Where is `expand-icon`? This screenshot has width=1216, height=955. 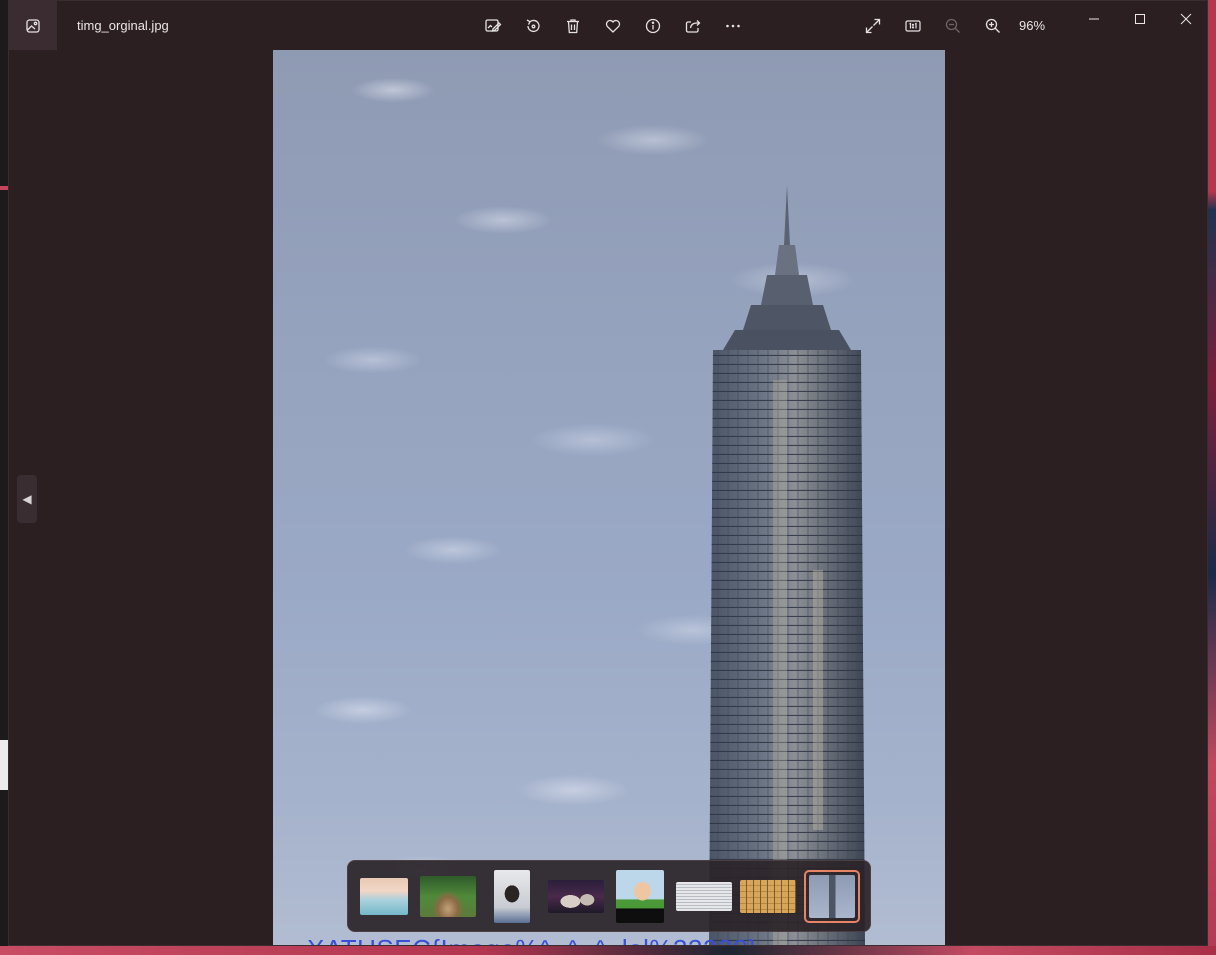 expand-icon is located at coordinates (873, 26).